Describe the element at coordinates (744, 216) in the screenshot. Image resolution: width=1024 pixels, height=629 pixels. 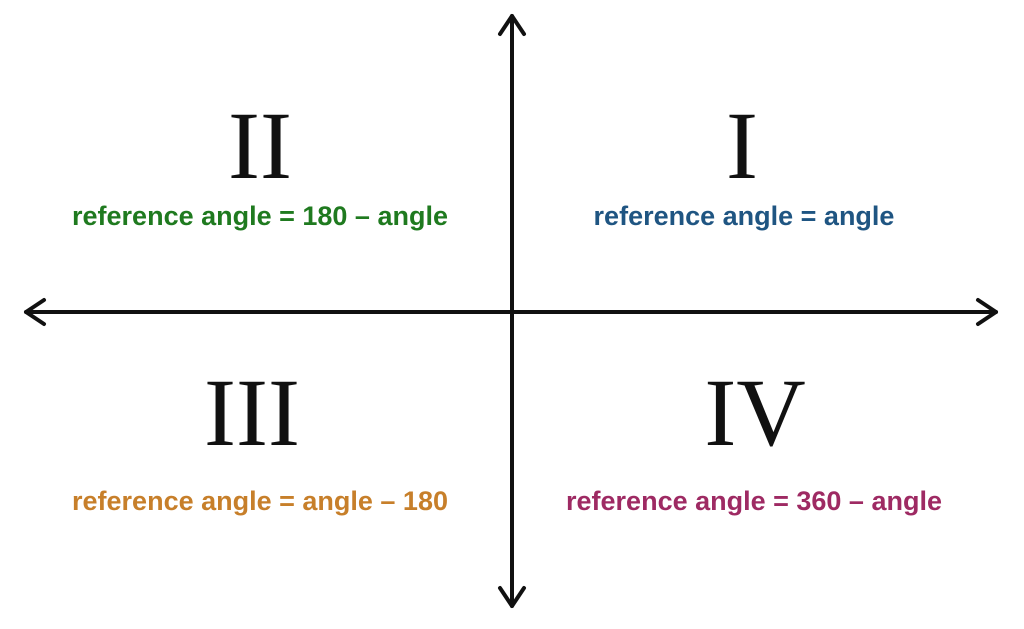
I see `quadrant-i-formula: reference angle = angle` at that location.